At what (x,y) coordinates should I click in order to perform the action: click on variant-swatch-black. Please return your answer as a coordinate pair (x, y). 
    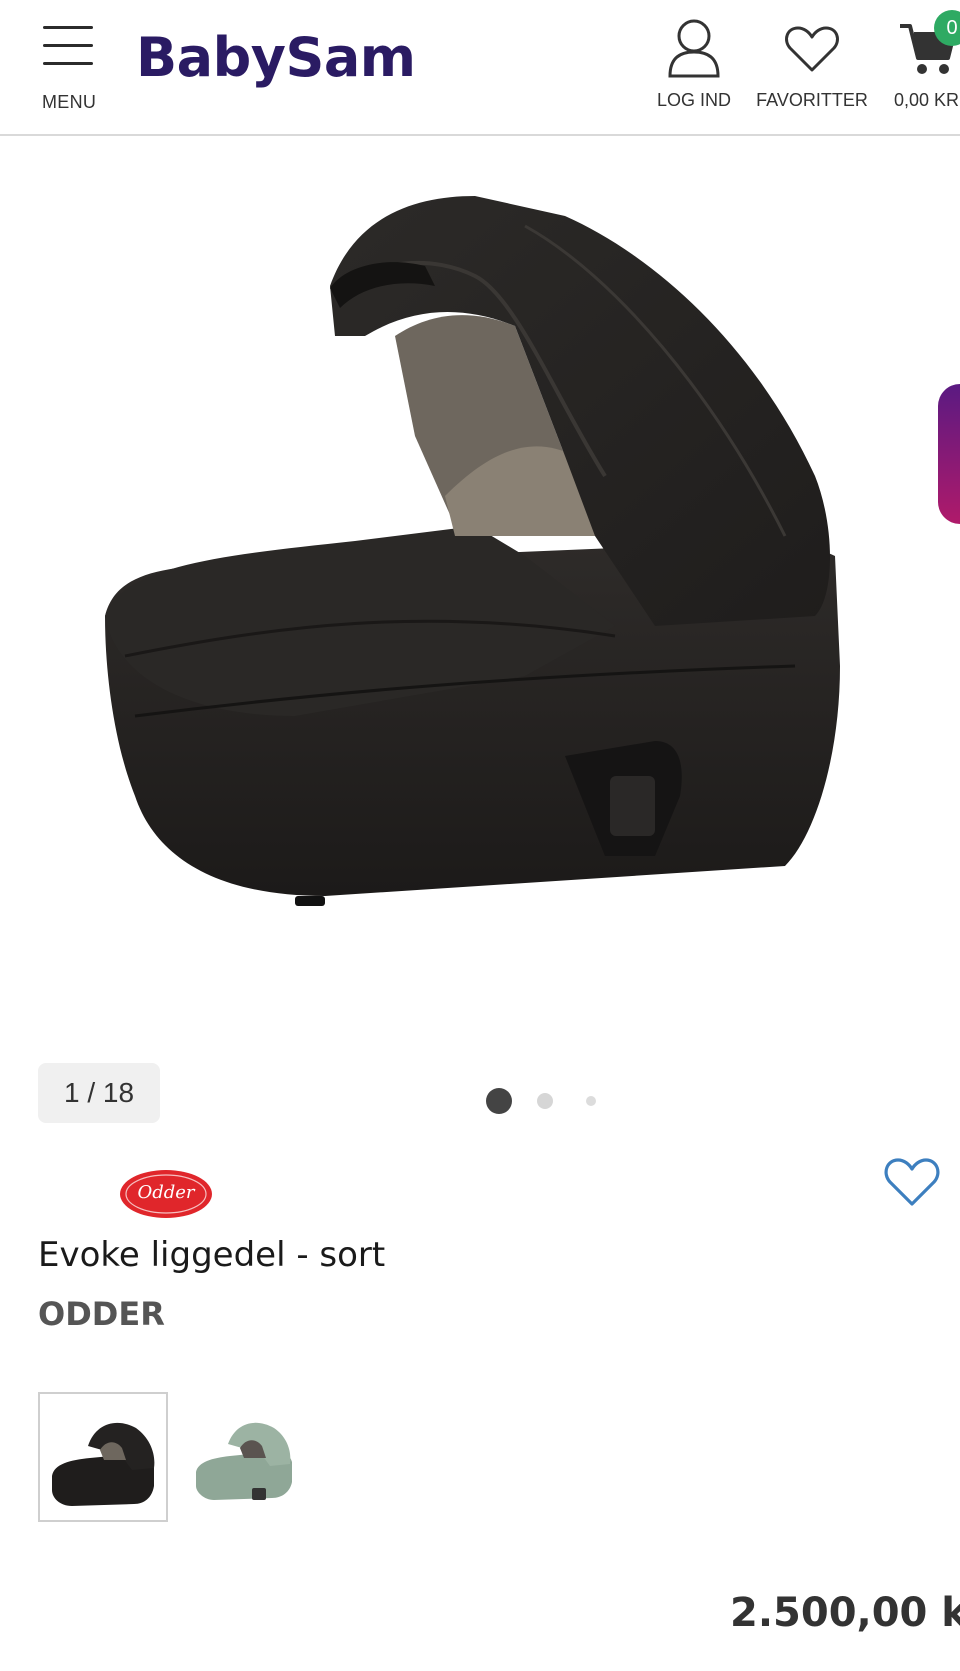
    Looking at the image, I should click on (103, 1457).